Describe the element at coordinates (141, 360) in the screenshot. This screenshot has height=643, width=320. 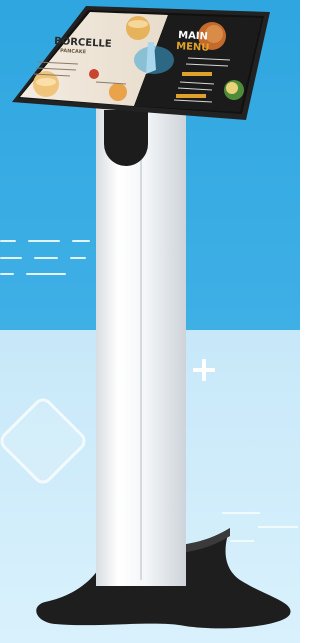
I see `kiosk-pillar-edge` at that location.